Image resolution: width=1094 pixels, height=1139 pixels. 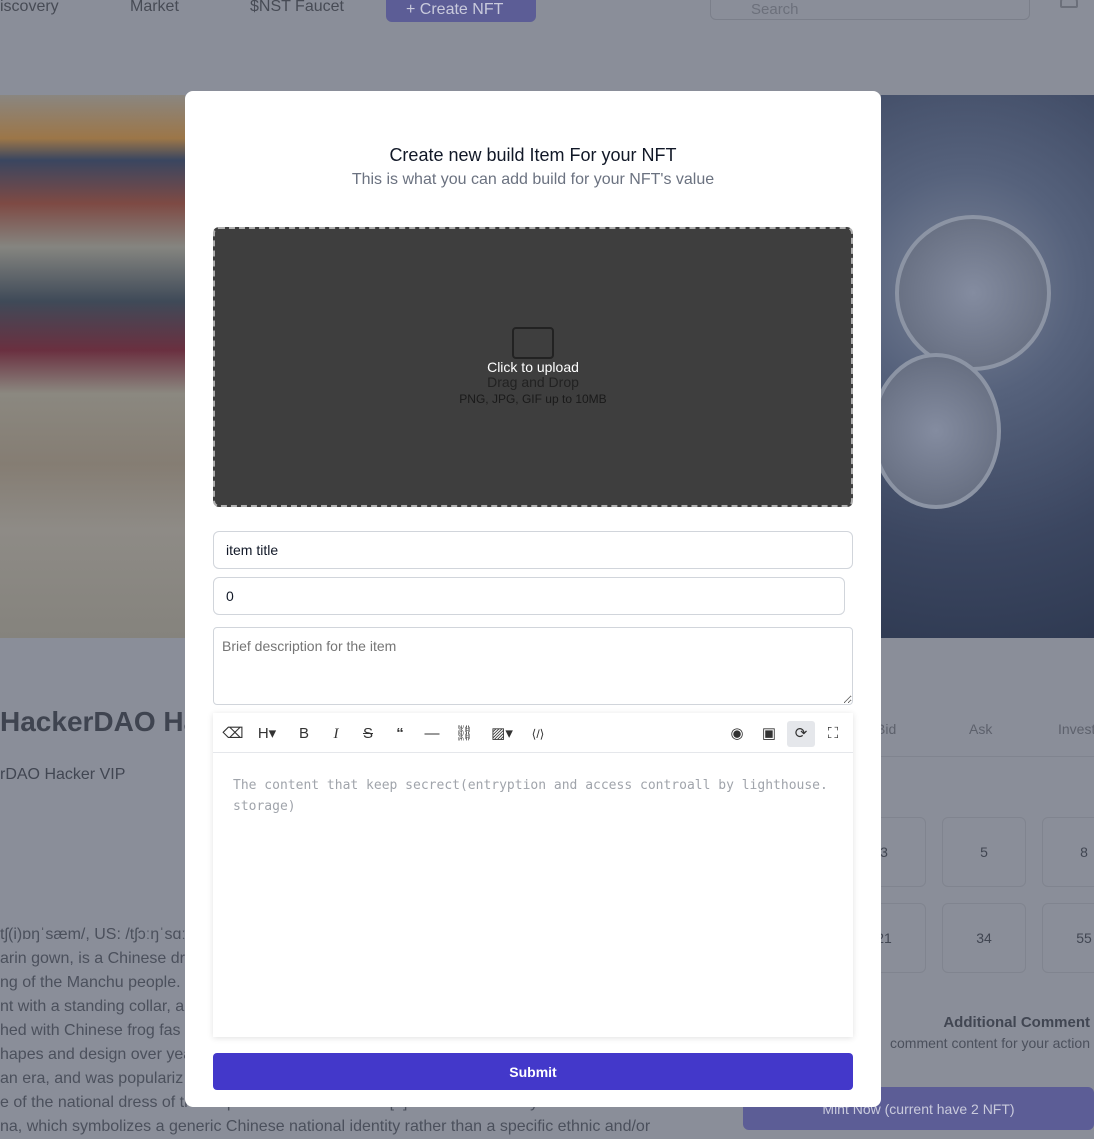 What do you see at coordinates (737, 734) in the screenshot?
I see `preview-icon: ◉` at bounding box center [737, 734].